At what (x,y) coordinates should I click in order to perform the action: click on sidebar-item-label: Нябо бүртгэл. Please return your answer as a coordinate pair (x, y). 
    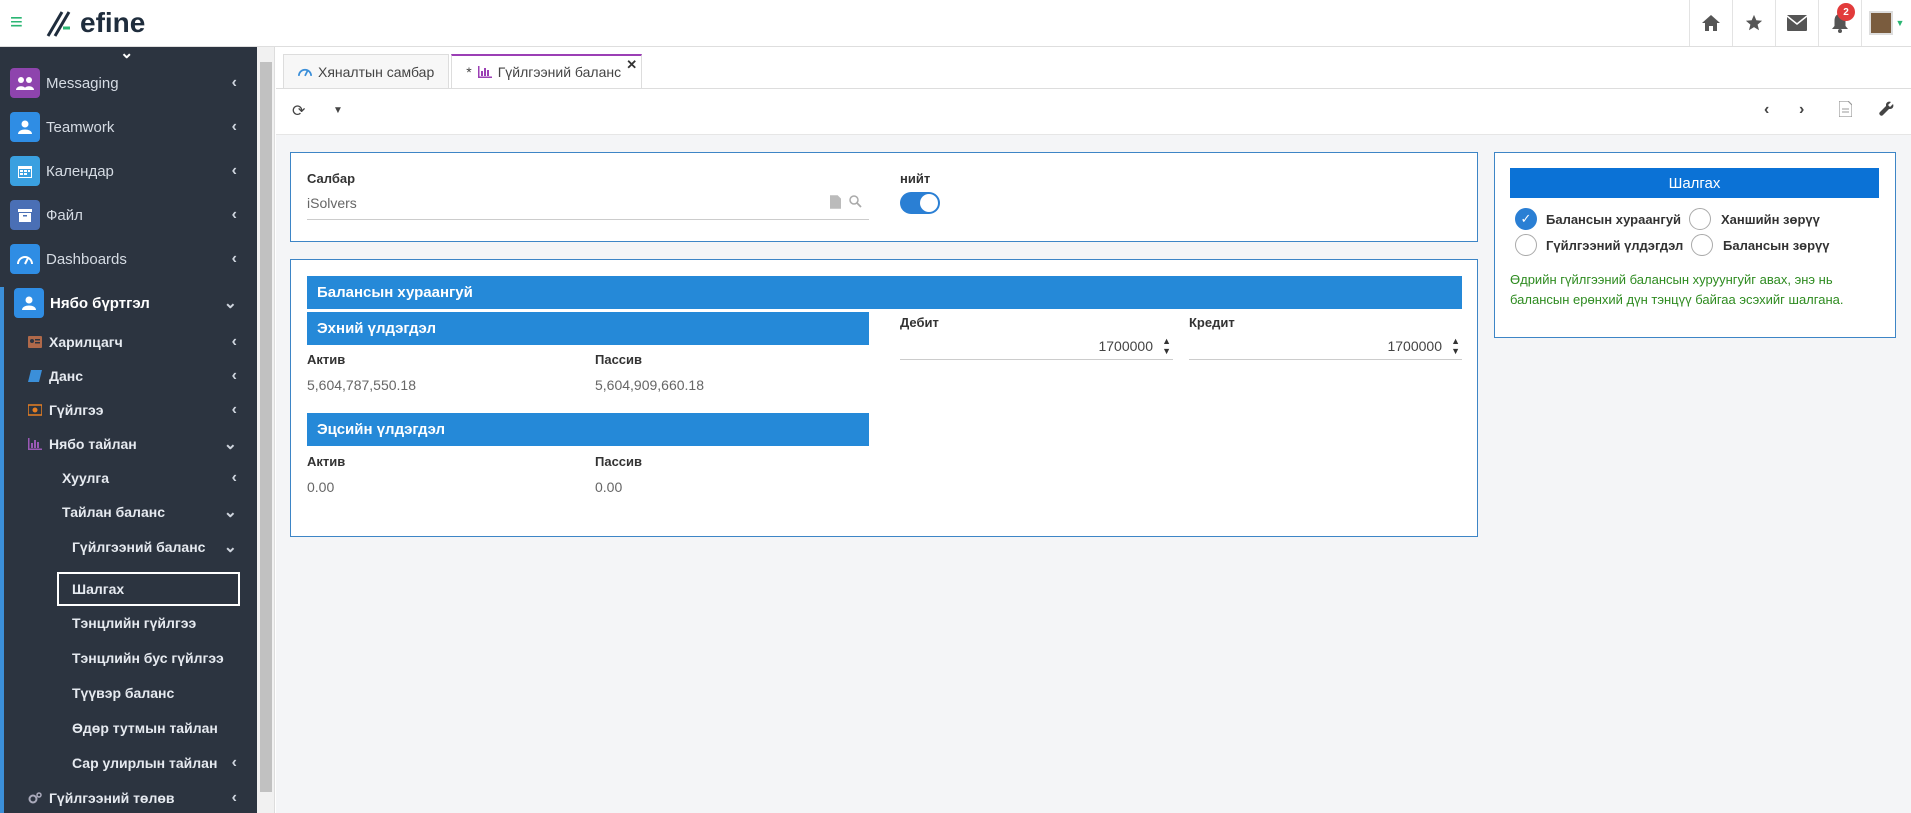
    Looking at the image, I should click on (100, 303).